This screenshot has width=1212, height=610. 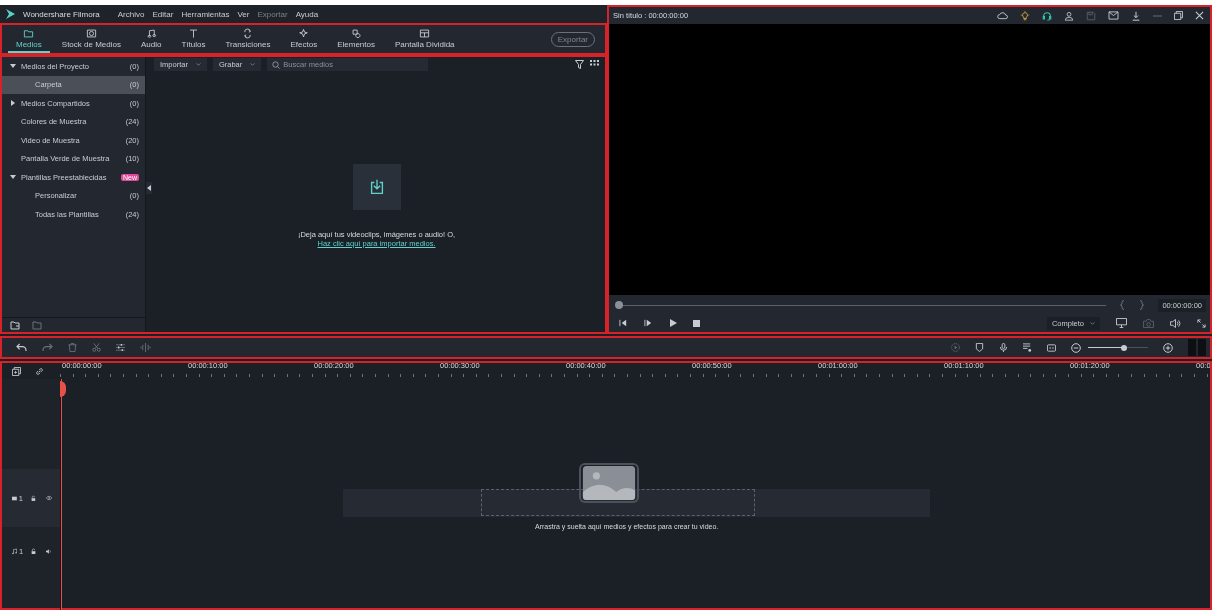 I want to click on tab: Pantalla Dividida, so click(x=424, y=39).